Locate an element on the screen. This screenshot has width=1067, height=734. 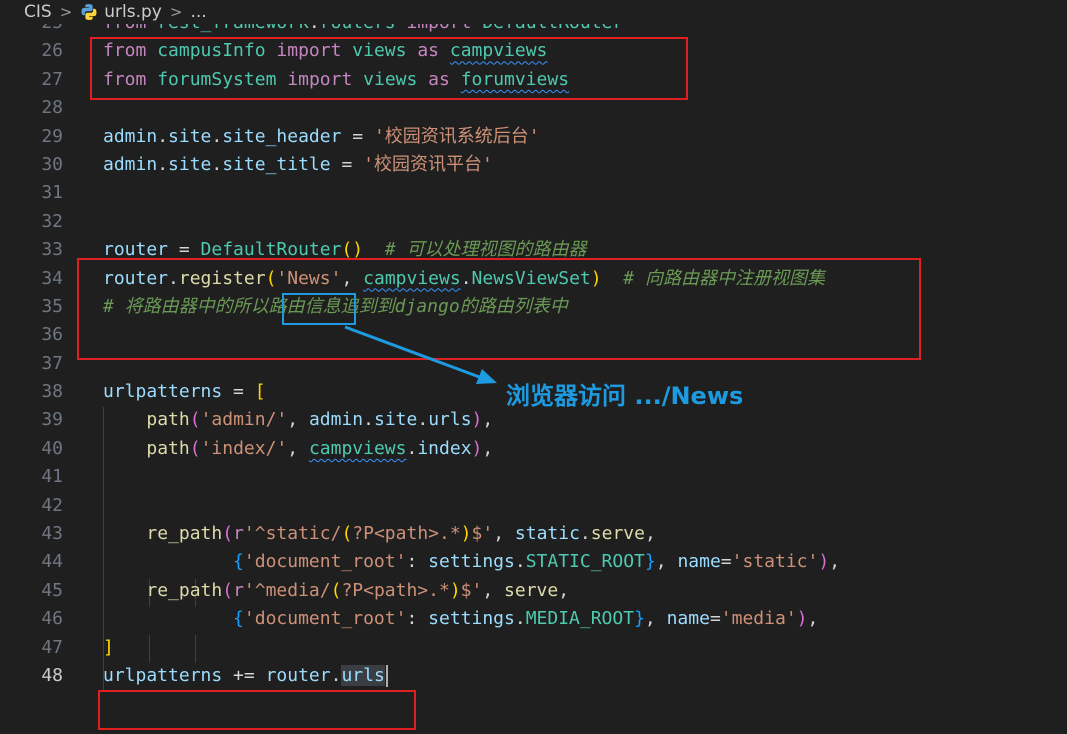
code-line: 41 is located at coordinates (533, 477).